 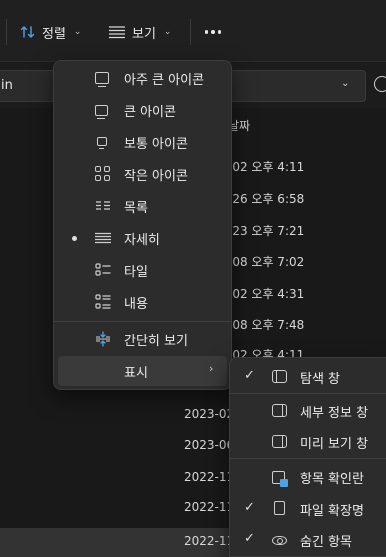 I want to click on view-button: 보기 ⌄, so click(x=139, y=32).